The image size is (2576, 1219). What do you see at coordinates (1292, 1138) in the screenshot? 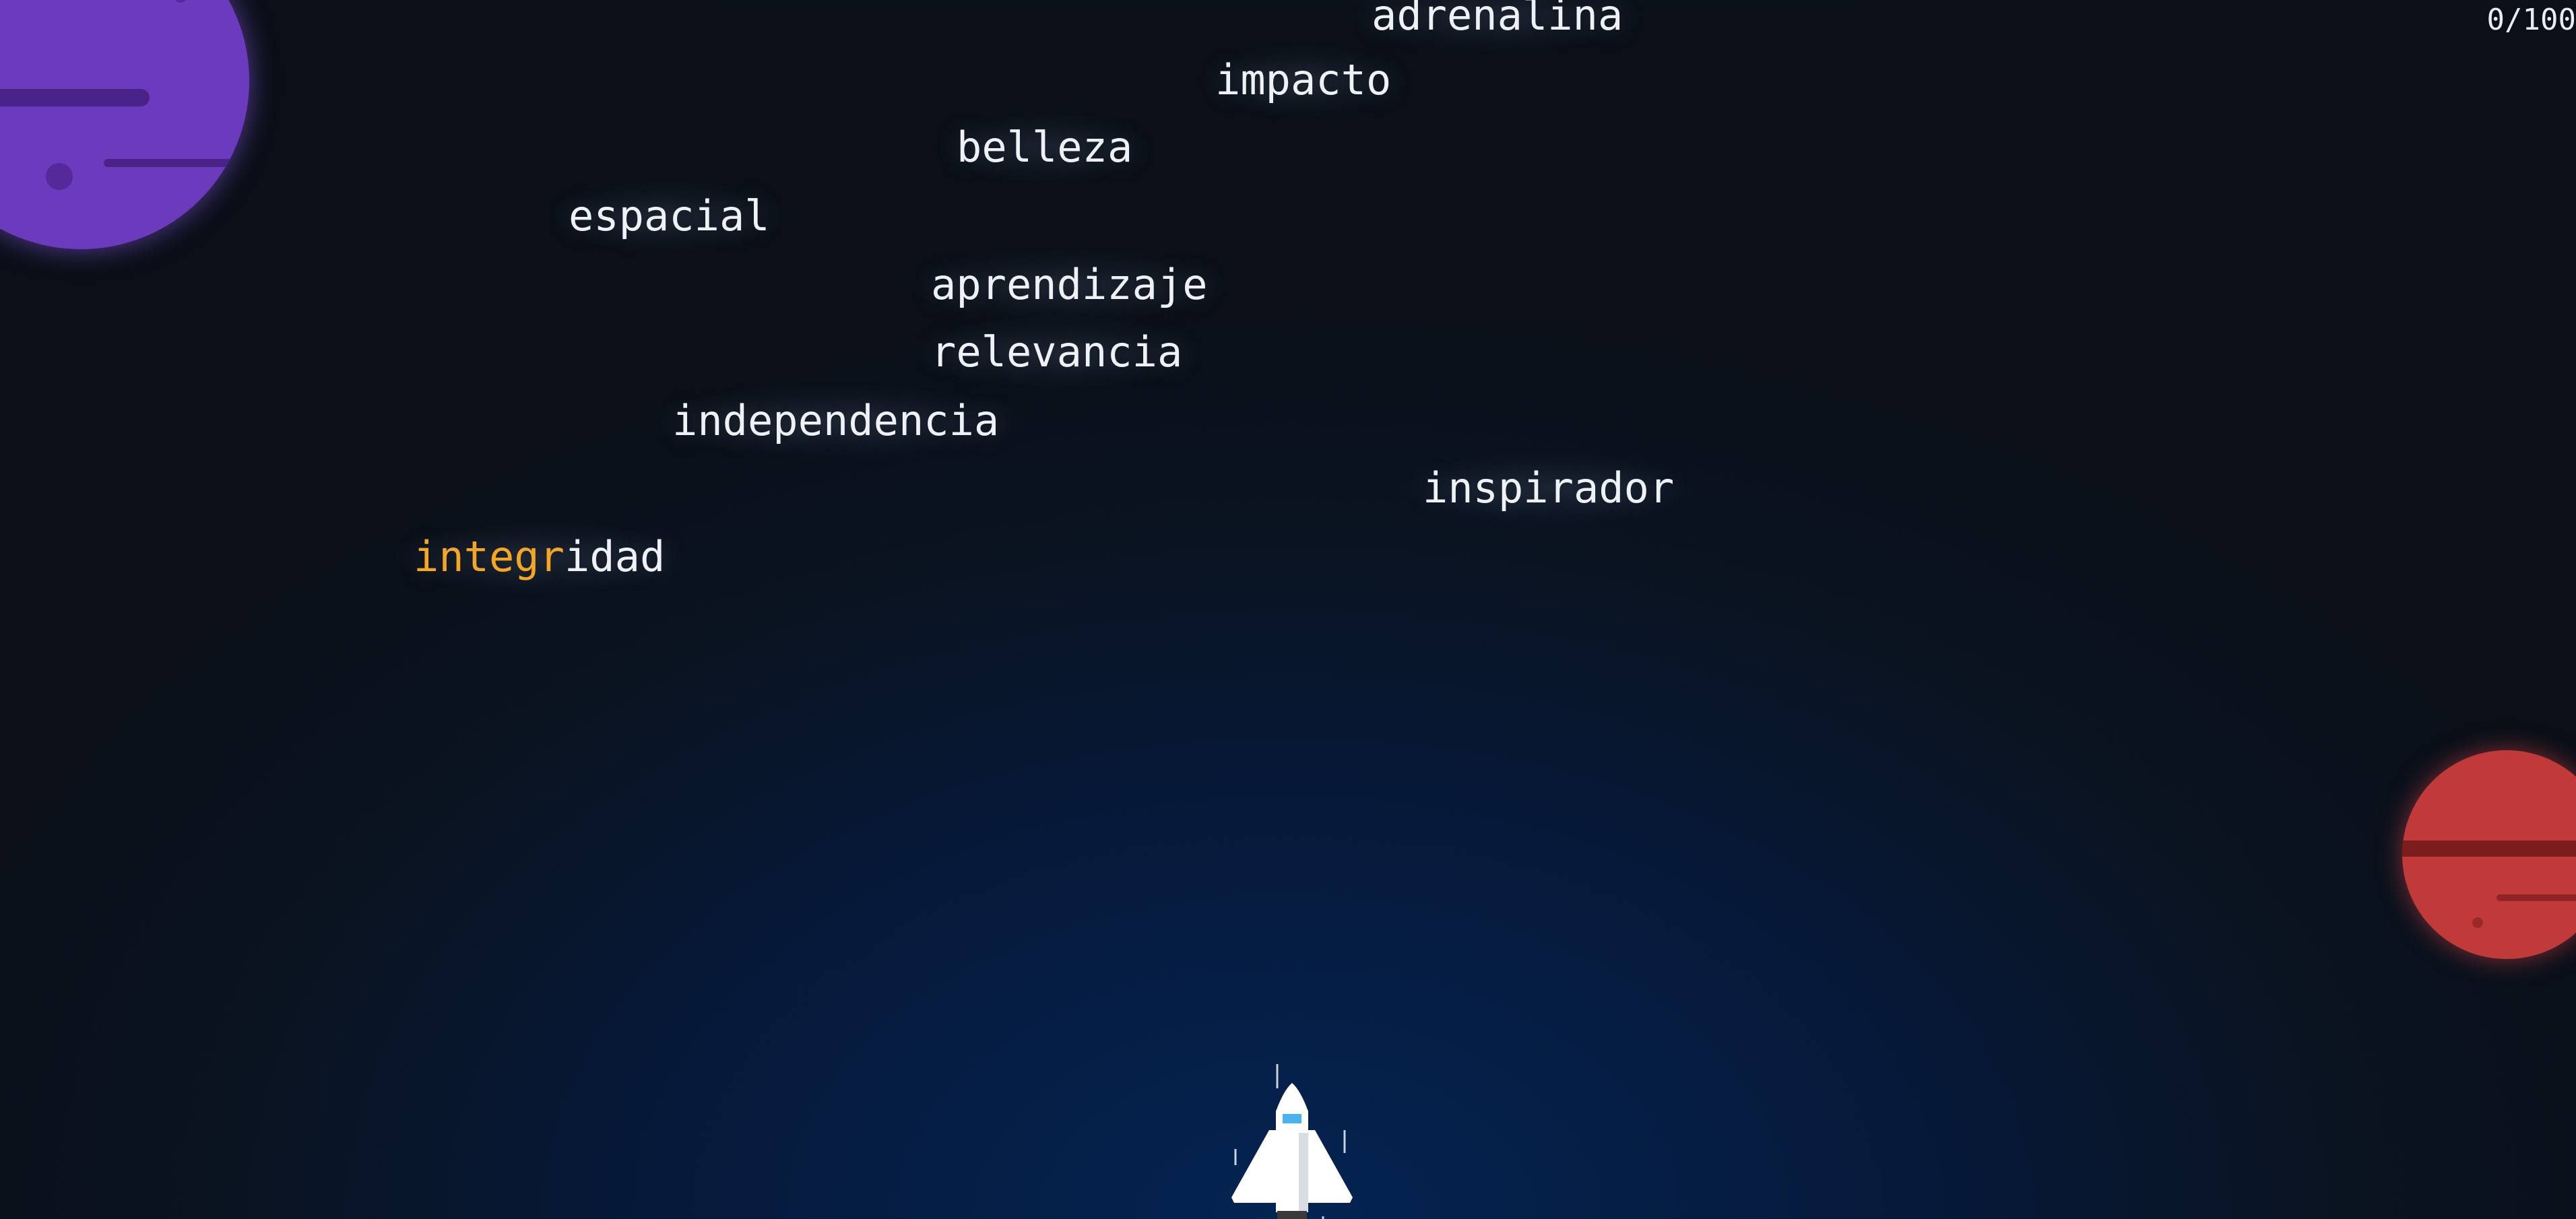
I see `spaceship-icon` at bounding box center [1292, 1138].